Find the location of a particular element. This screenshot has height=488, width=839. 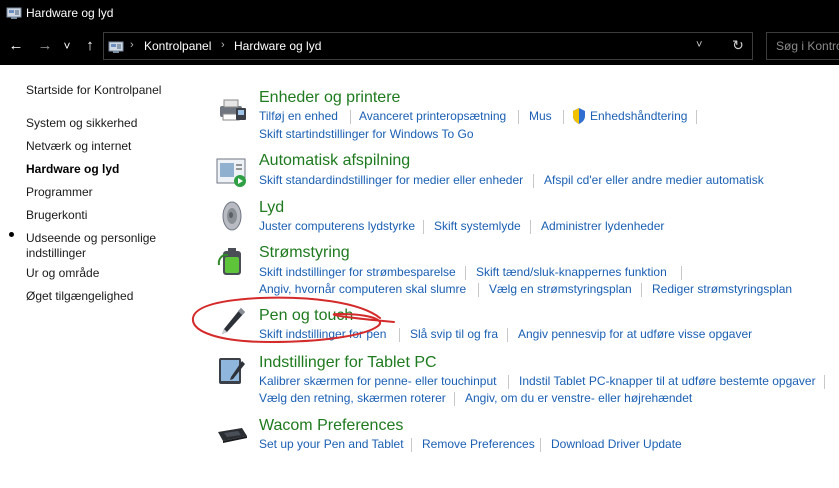

up-arrow-icon: ↑ is located at coordinates (90, 46).